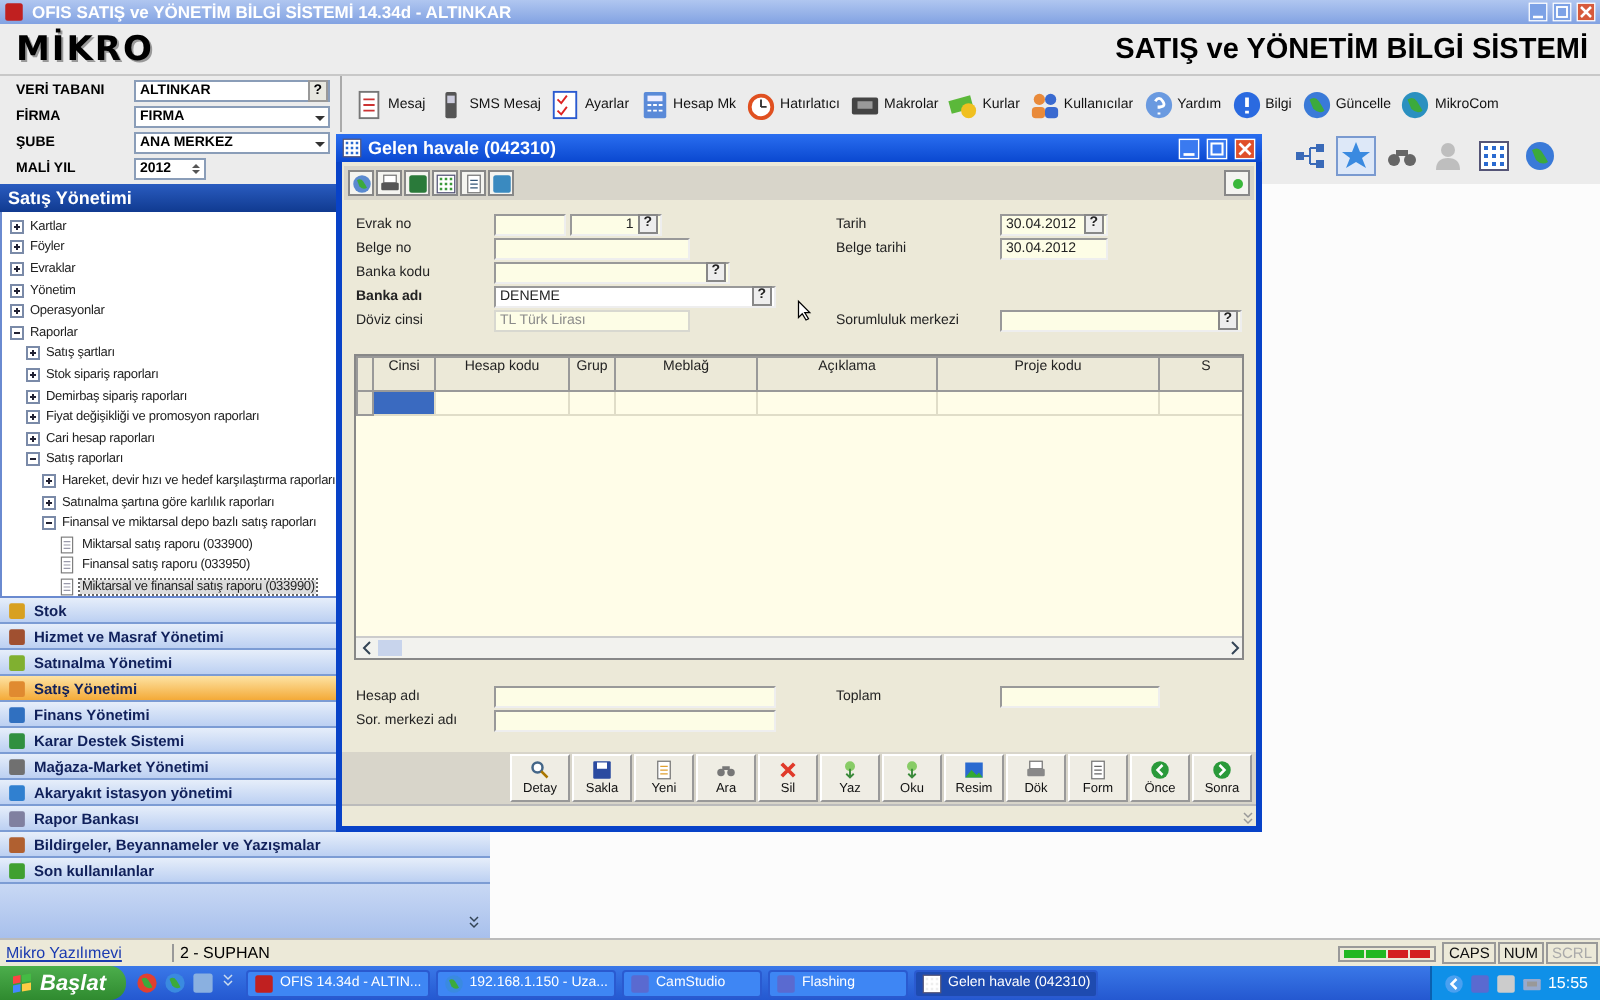 The image size is (1600, 1000). I want to click on chevron-icon, so click(474, 922).